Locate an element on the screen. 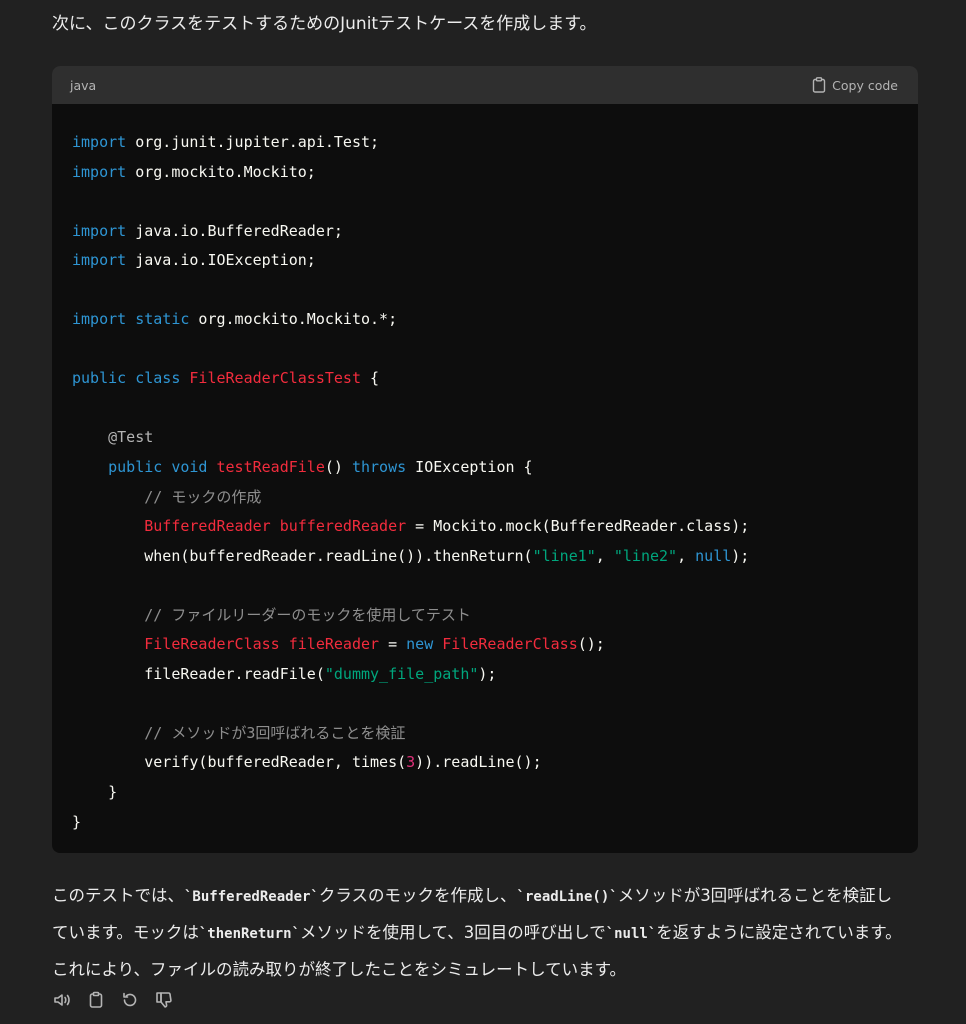 This screenshot has height=1024, width=966. code-token: { is located at coordinates (370, 378).